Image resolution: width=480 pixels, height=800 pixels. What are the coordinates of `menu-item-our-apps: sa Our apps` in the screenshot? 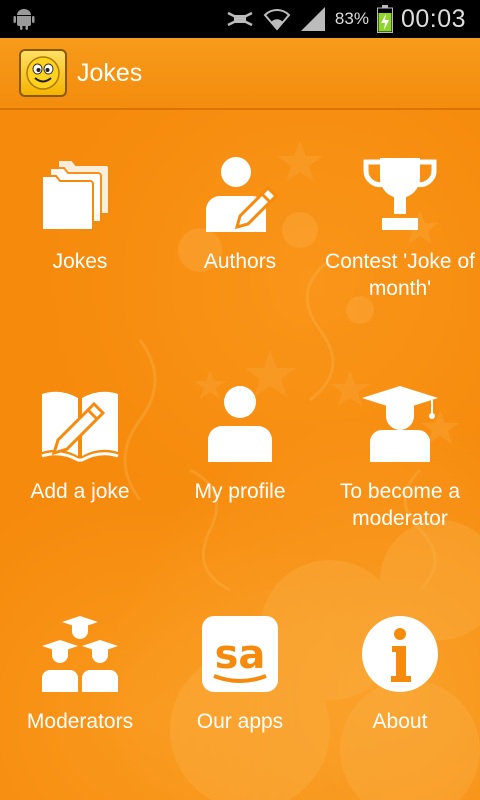 It's located at (240, 670).